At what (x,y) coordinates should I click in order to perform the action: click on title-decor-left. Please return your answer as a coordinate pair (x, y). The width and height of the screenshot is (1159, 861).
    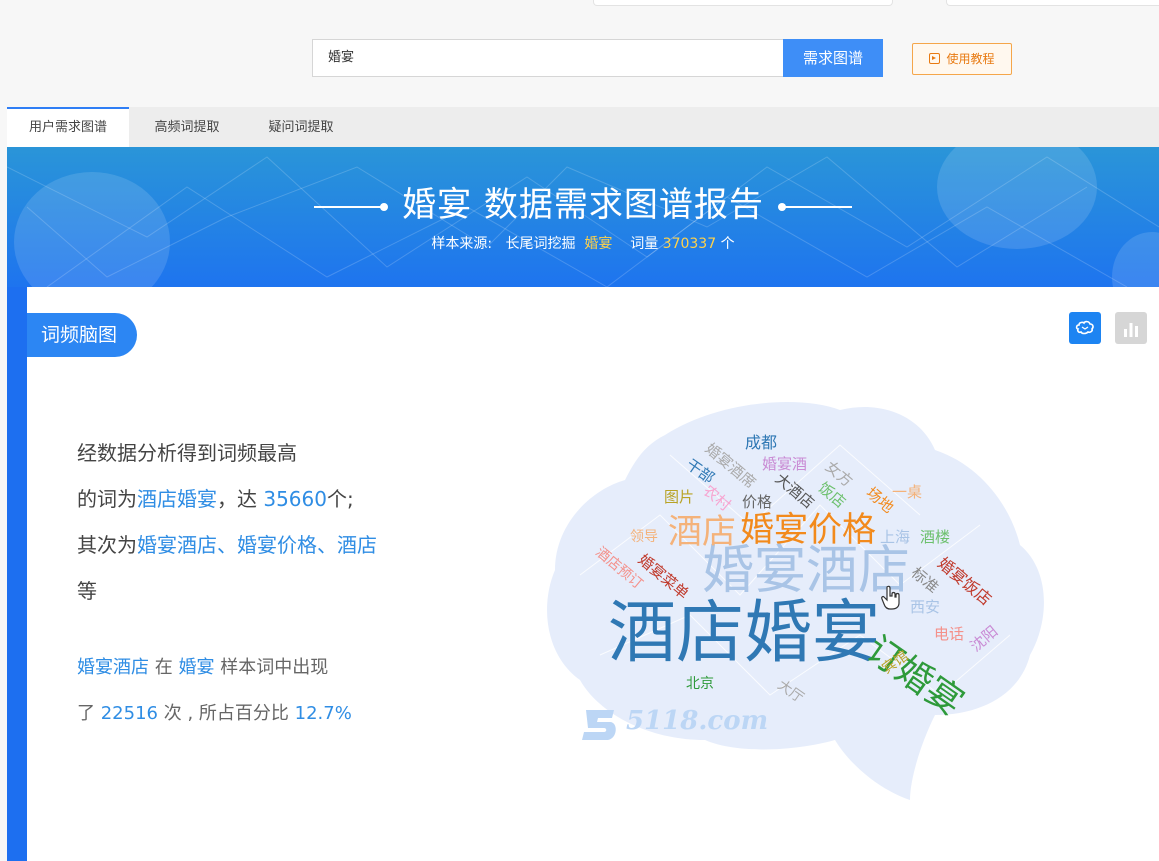
    Looking at the image, I should click on (351, 206).